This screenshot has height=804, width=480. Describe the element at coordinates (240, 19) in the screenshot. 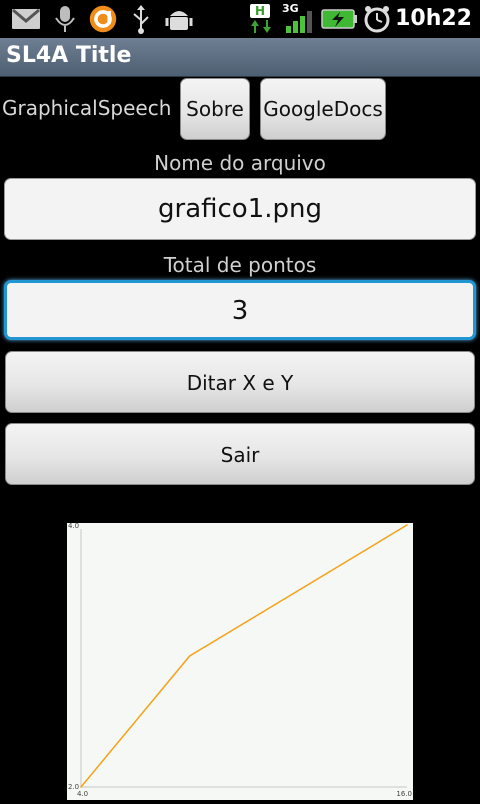

I see `status-bar: H 3G 10h22` at that location.